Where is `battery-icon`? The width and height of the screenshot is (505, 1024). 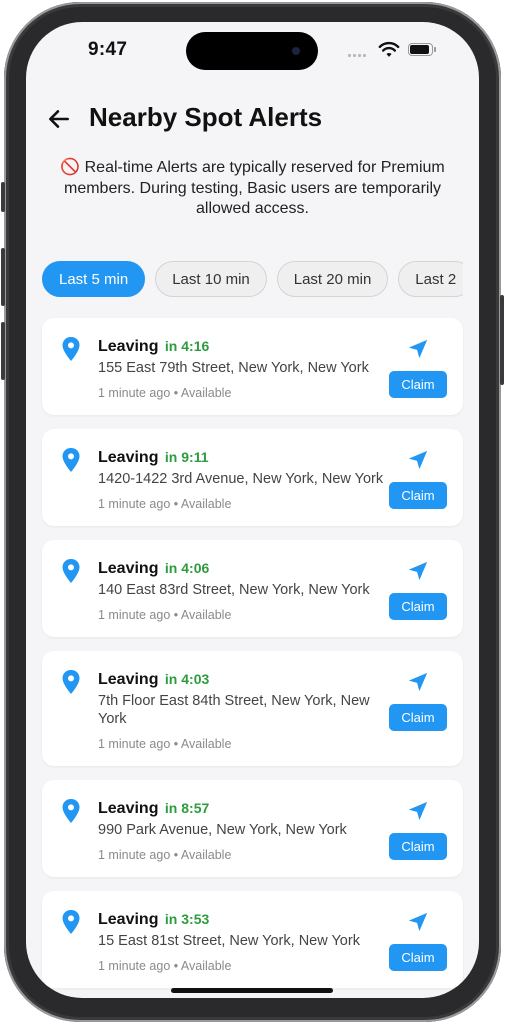
battery-icon is located at coordinates (423, 50).